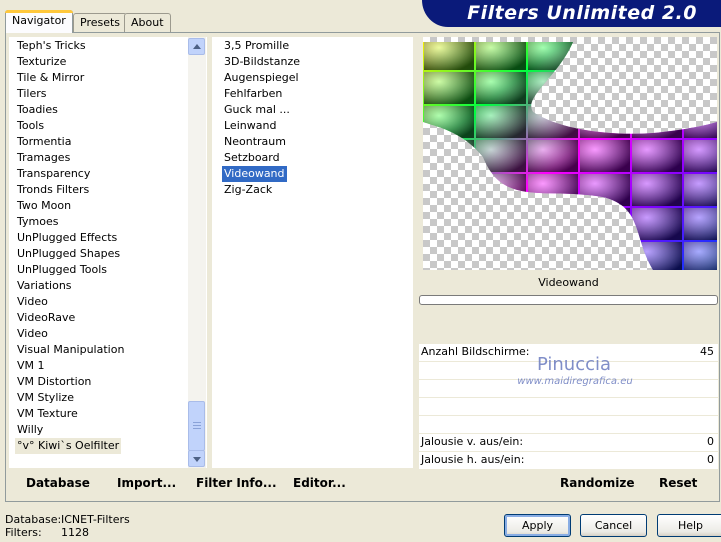 The width and height of the screenshot is (721, 542). Describe the element at coordinates (689, 525) in the screenshot. I see `help-button: Help` at that location.